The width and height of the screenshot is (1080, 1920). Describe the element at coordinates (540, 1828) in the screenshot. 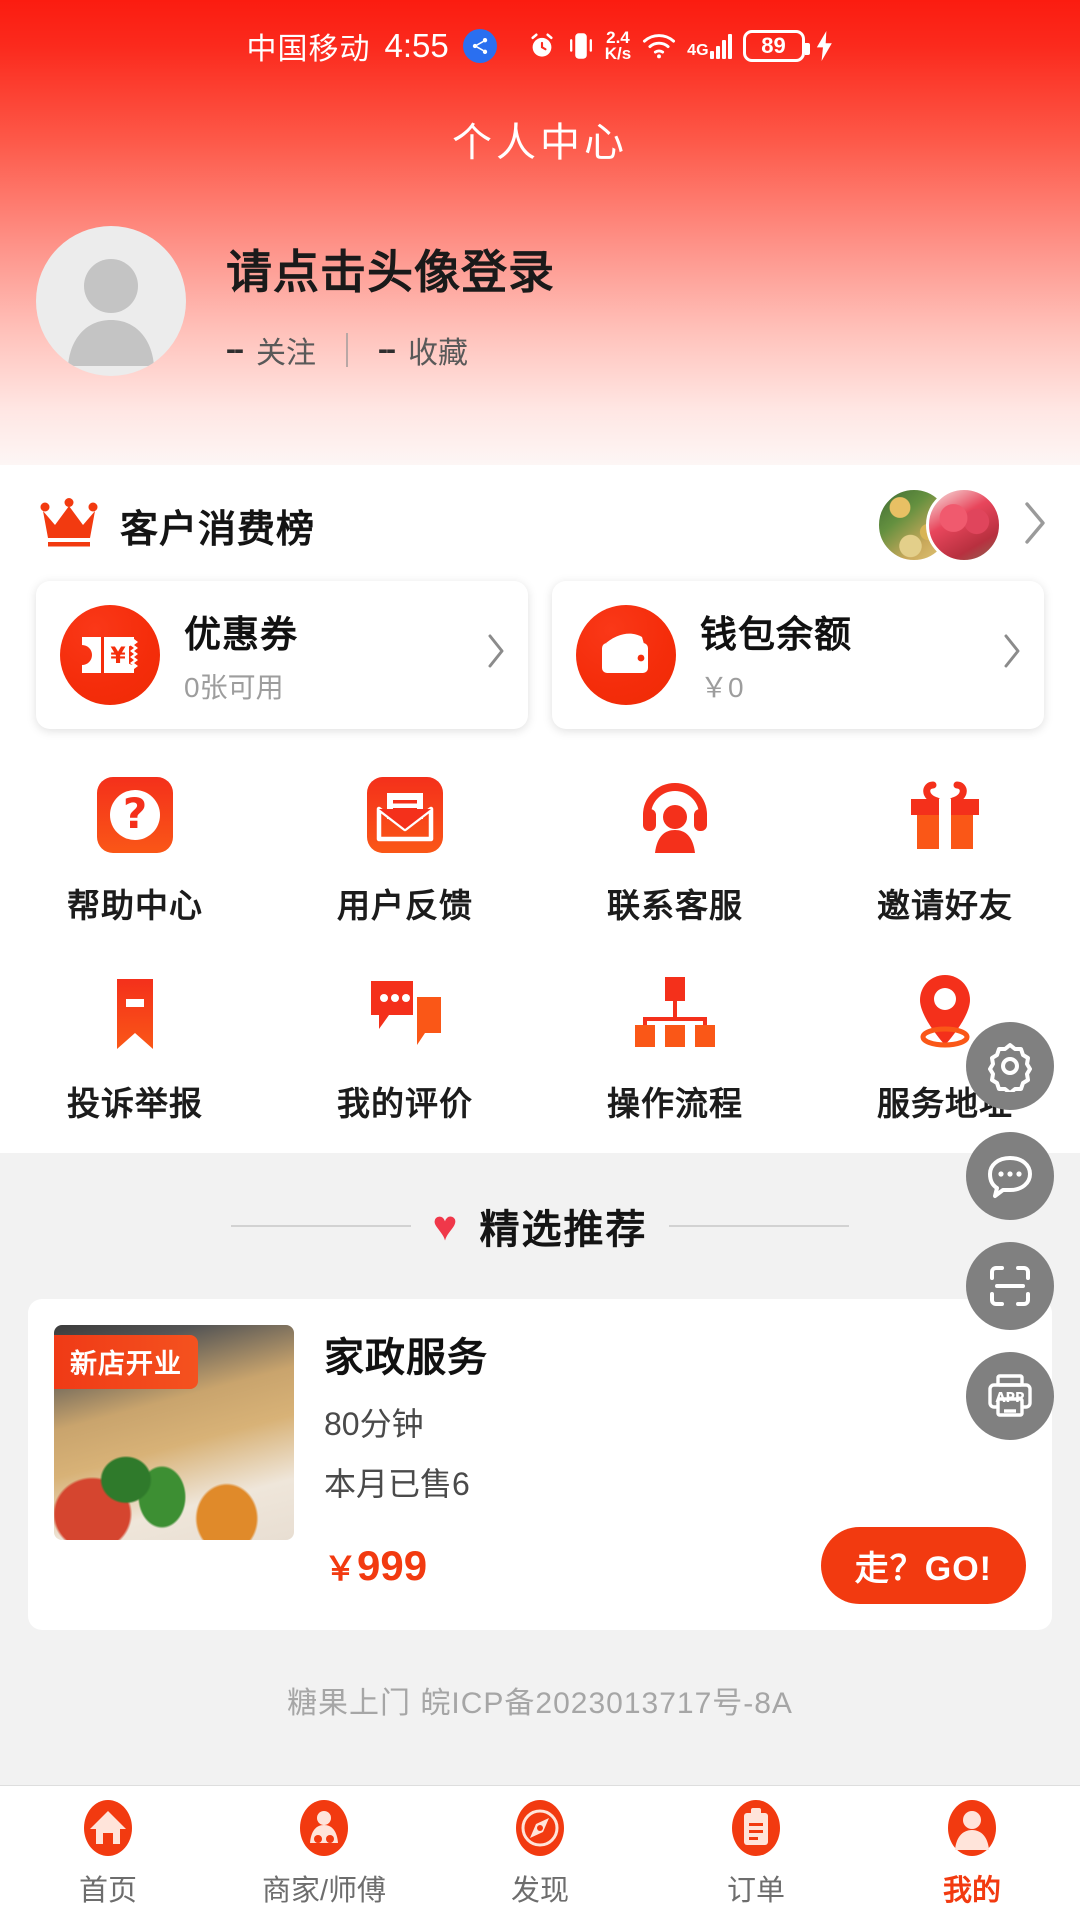

I see `compass-icon` at that location.